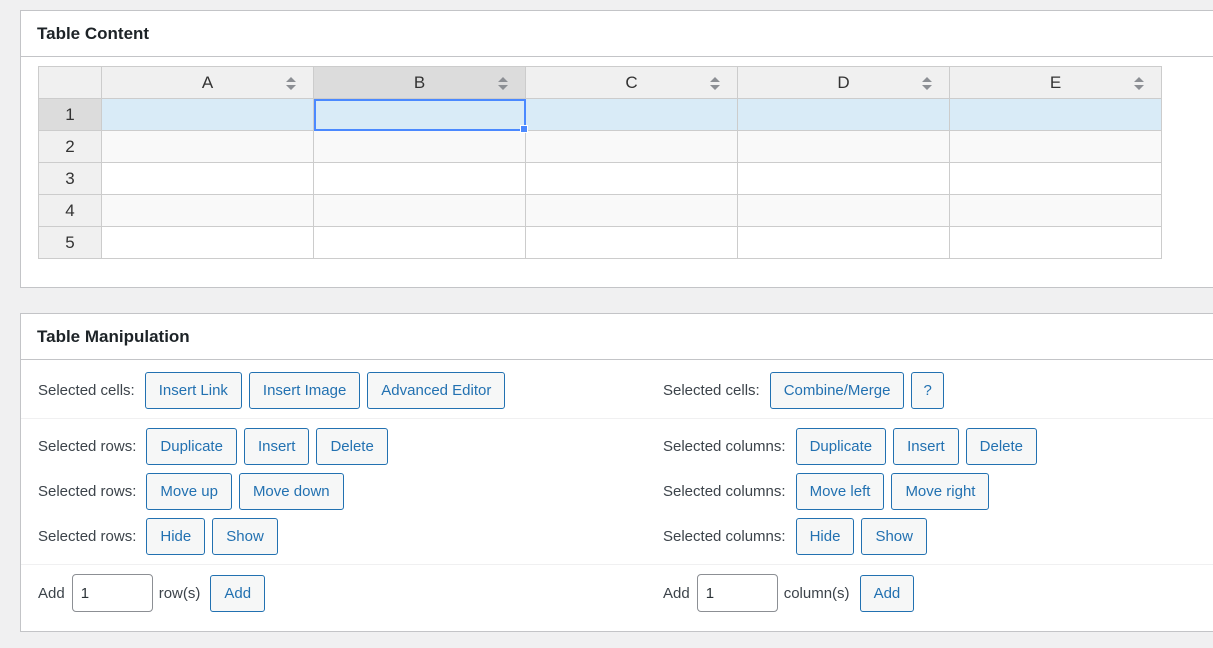 The height and width of the screenshot is (648, 1213). I want to click on duplicate-columns-button: Duplicate, so click(841, 446).